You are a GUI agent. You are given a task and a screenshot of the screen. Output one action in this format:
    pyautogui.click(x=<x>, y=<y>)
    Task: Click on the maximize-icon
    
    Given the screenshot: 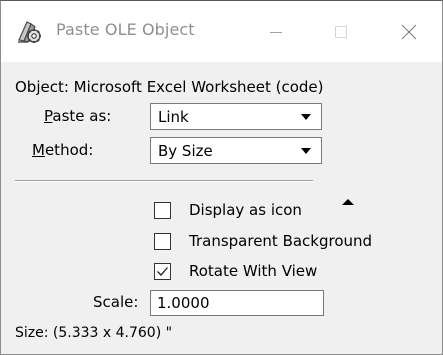 What is the action you would take?
    pyautogui.click(x=341, y=32)
    